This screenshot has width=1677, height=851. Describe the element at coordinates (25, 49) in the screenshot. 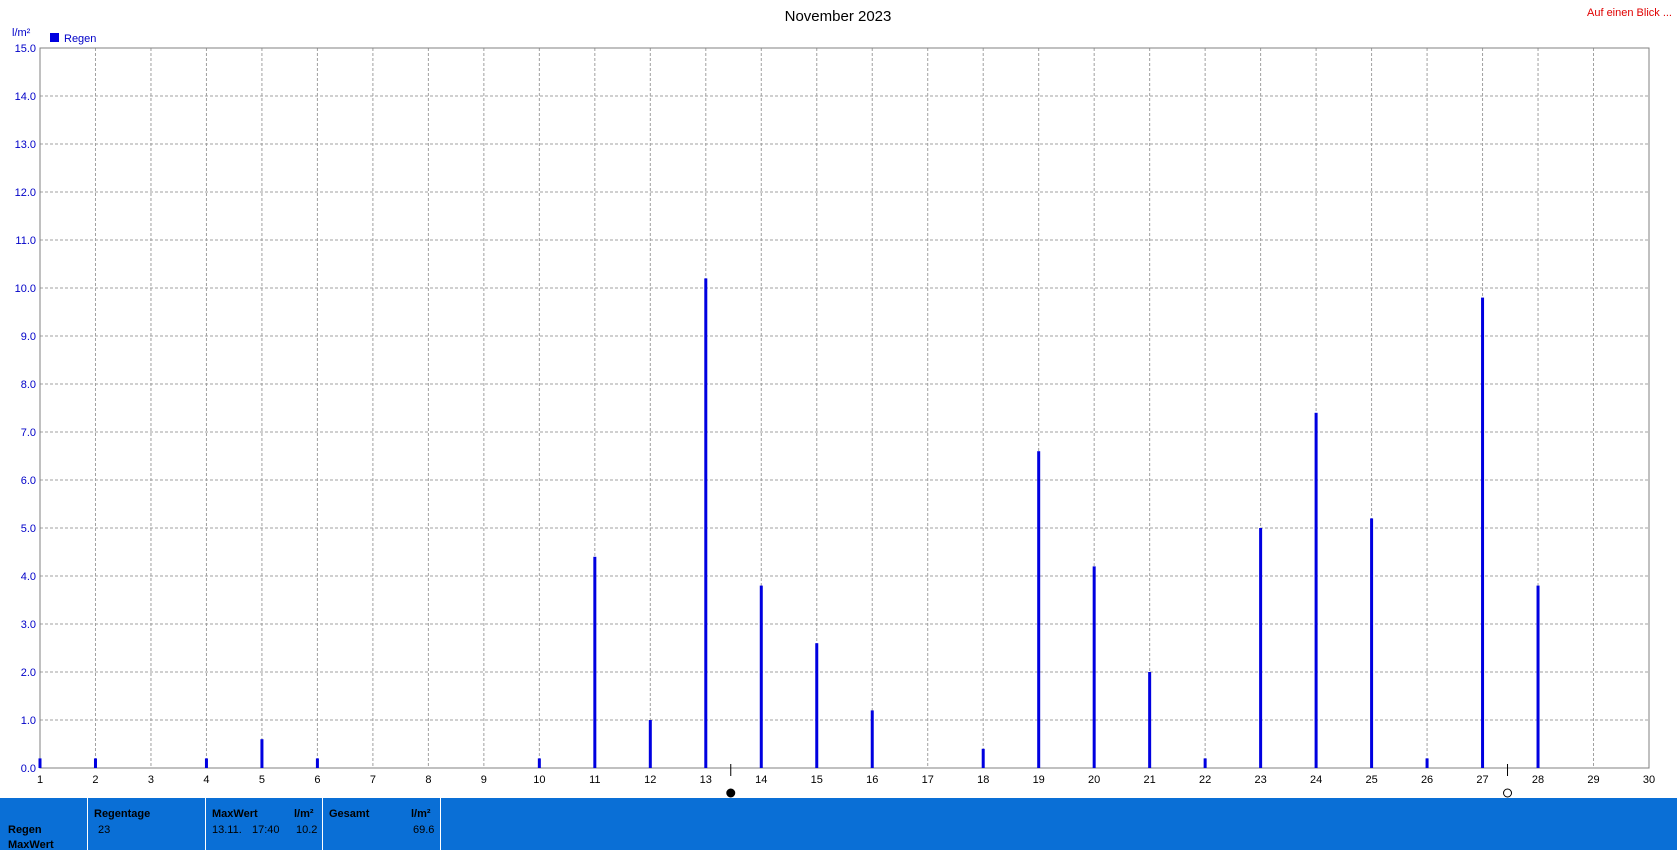

I see `y-tick-label: 15.0` at that location.